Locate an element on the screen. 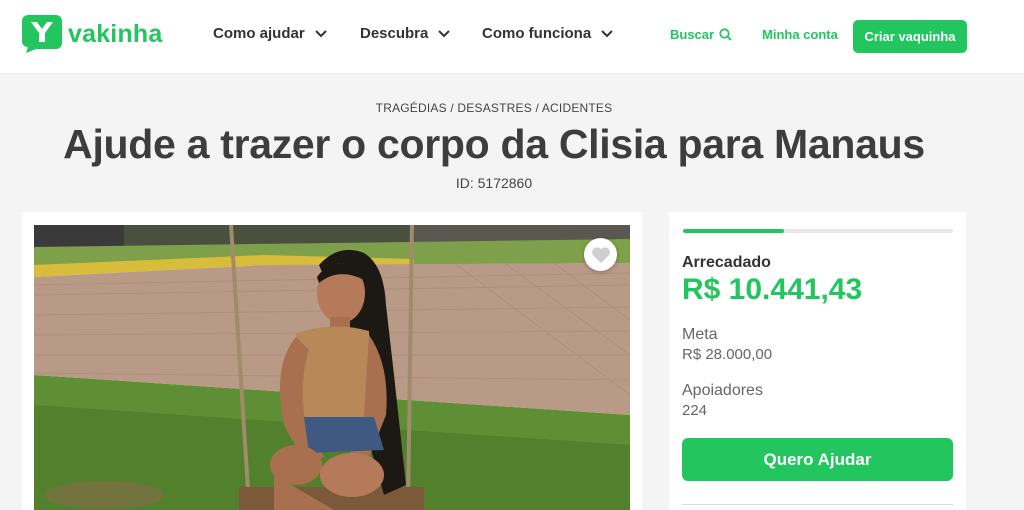 This screenshot has height=510, width=1024. vakinha-logo: vakinha is located at coordinates (92, 34).